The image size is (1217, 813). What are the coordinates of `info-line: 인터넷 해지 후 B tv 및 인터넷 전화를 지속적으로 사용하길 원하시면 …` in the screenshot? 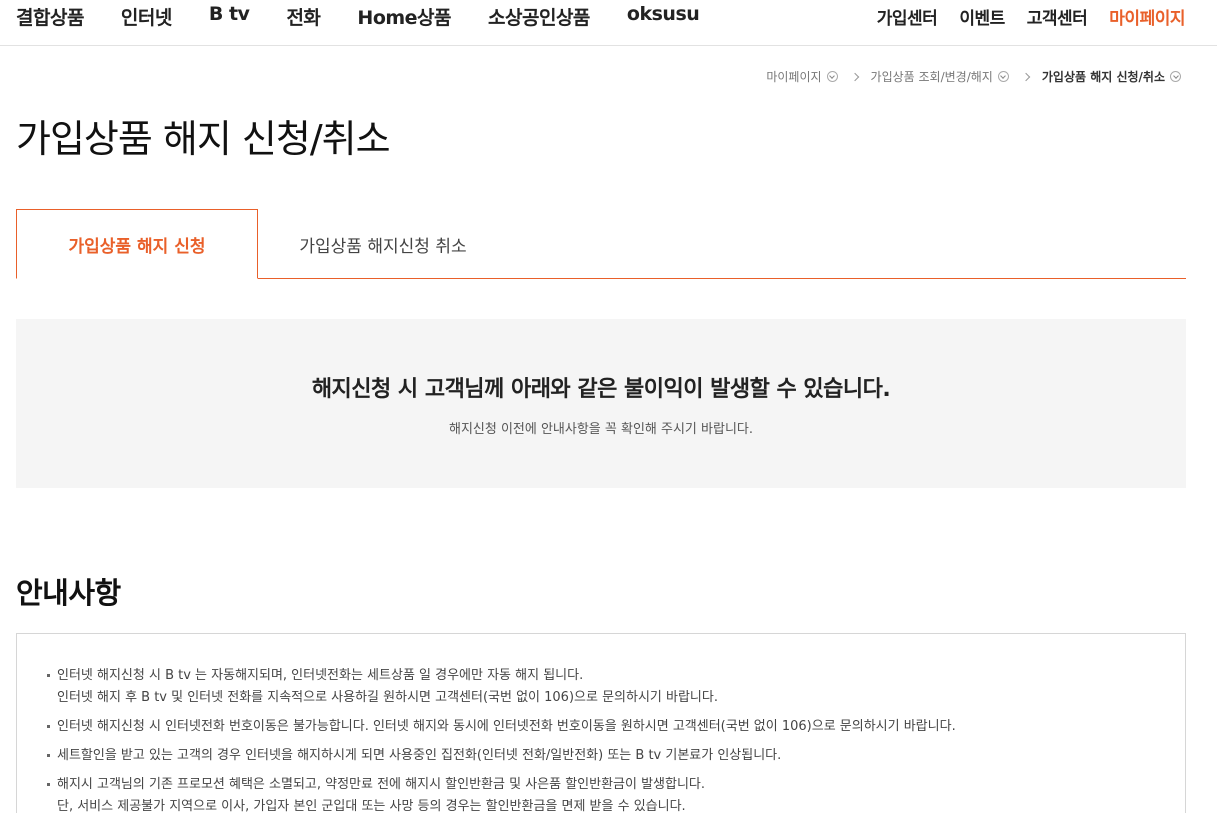 It's located at (387, 697).